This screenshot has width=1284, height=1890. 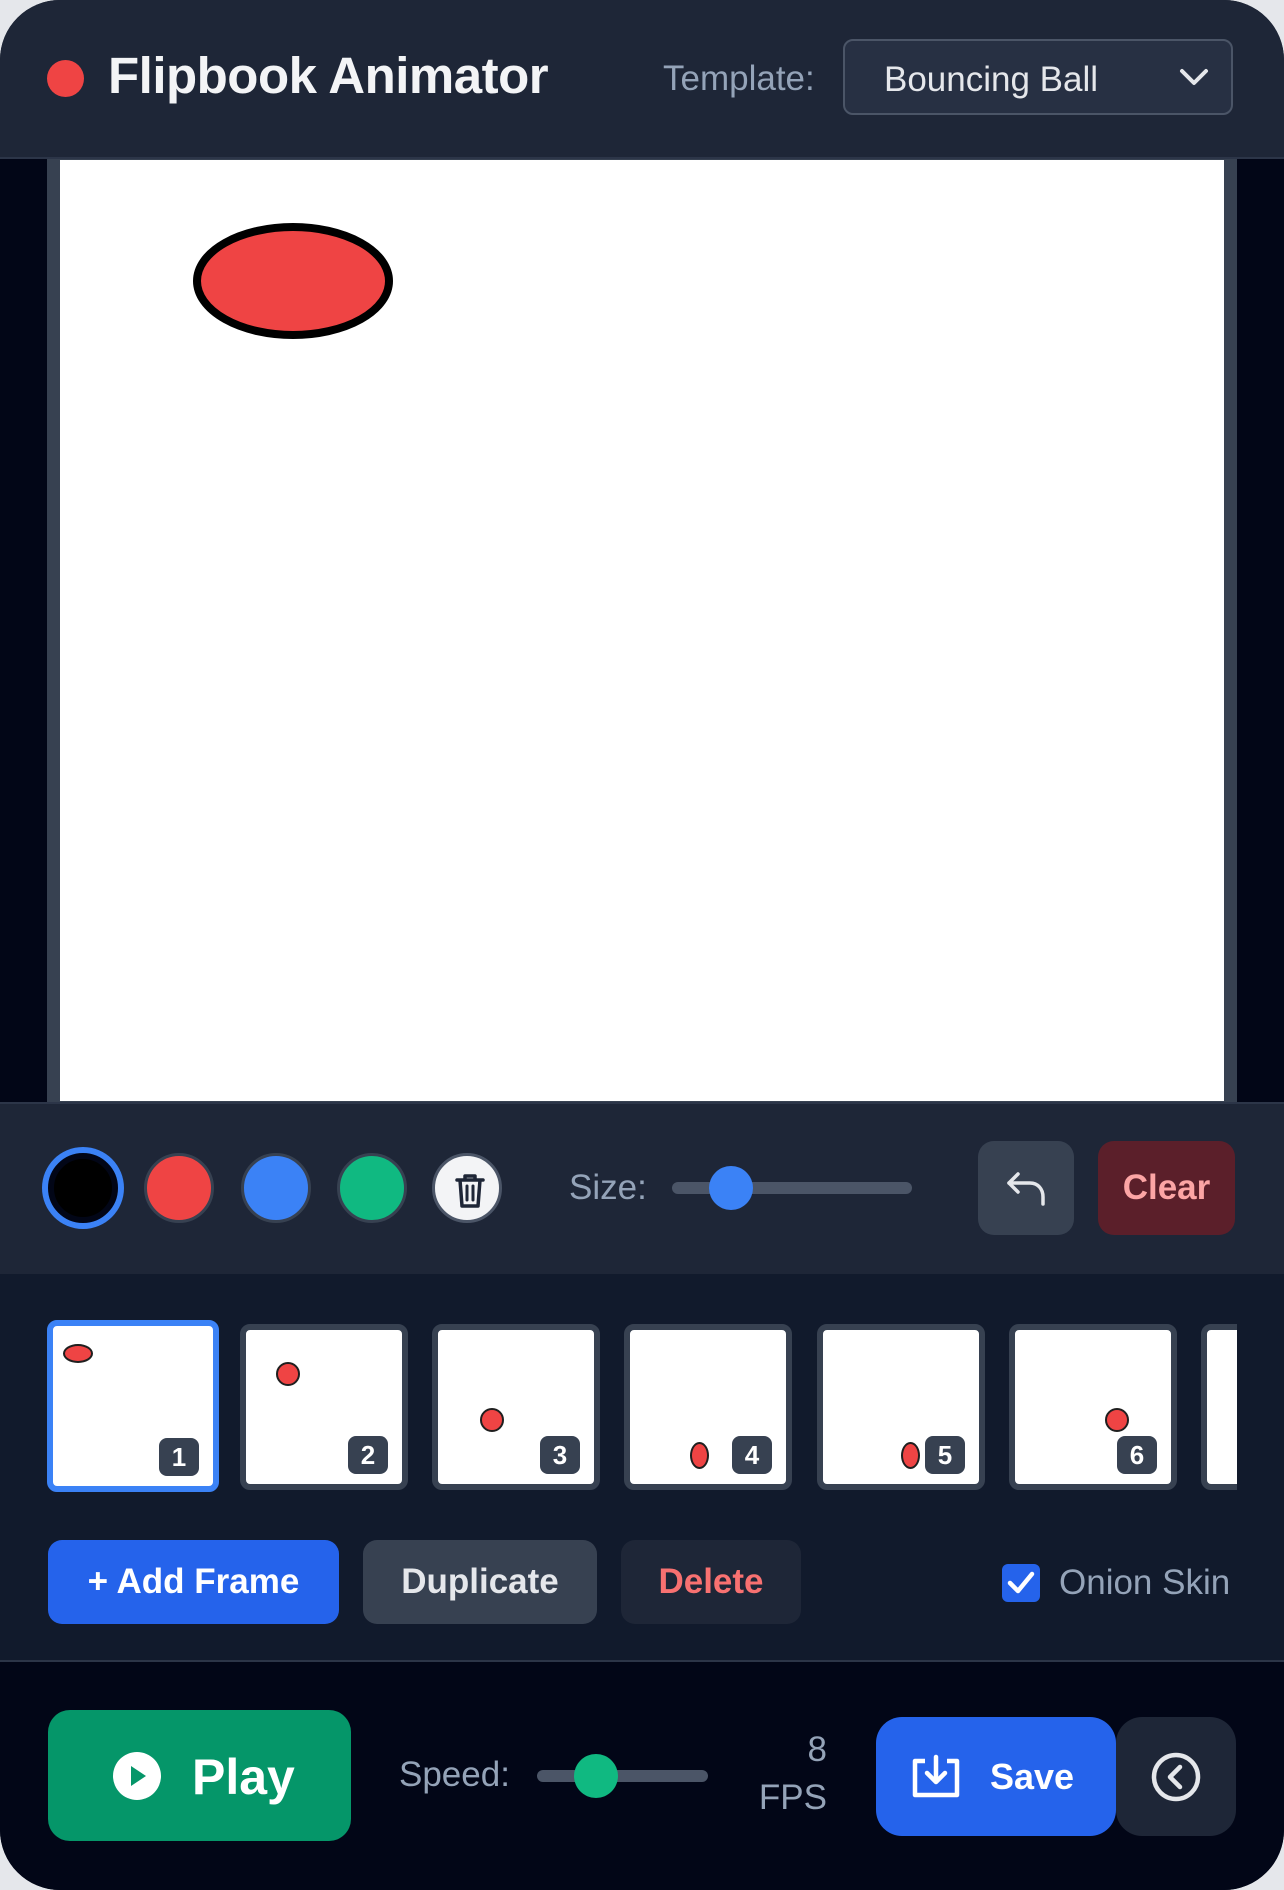 What do you see at coordinates (83, 1188) in the screenshot?
I see `color-swatch-black` at bounding box center [83, 1188].